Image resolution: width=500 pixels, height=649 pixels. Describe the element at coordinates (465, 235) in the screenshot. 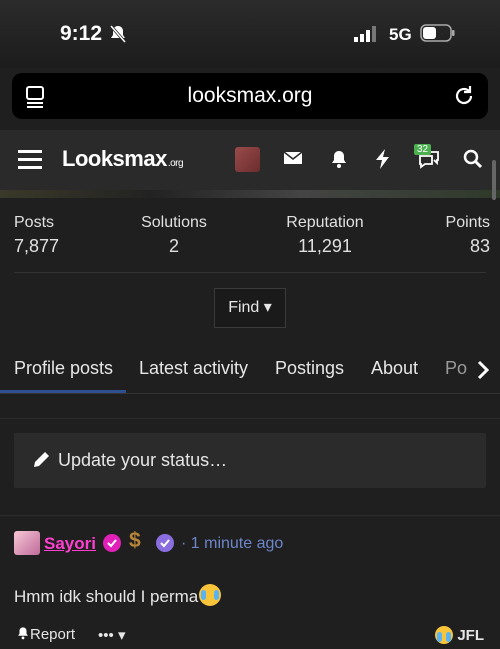

I see `stat-points: Points 83` at that location.